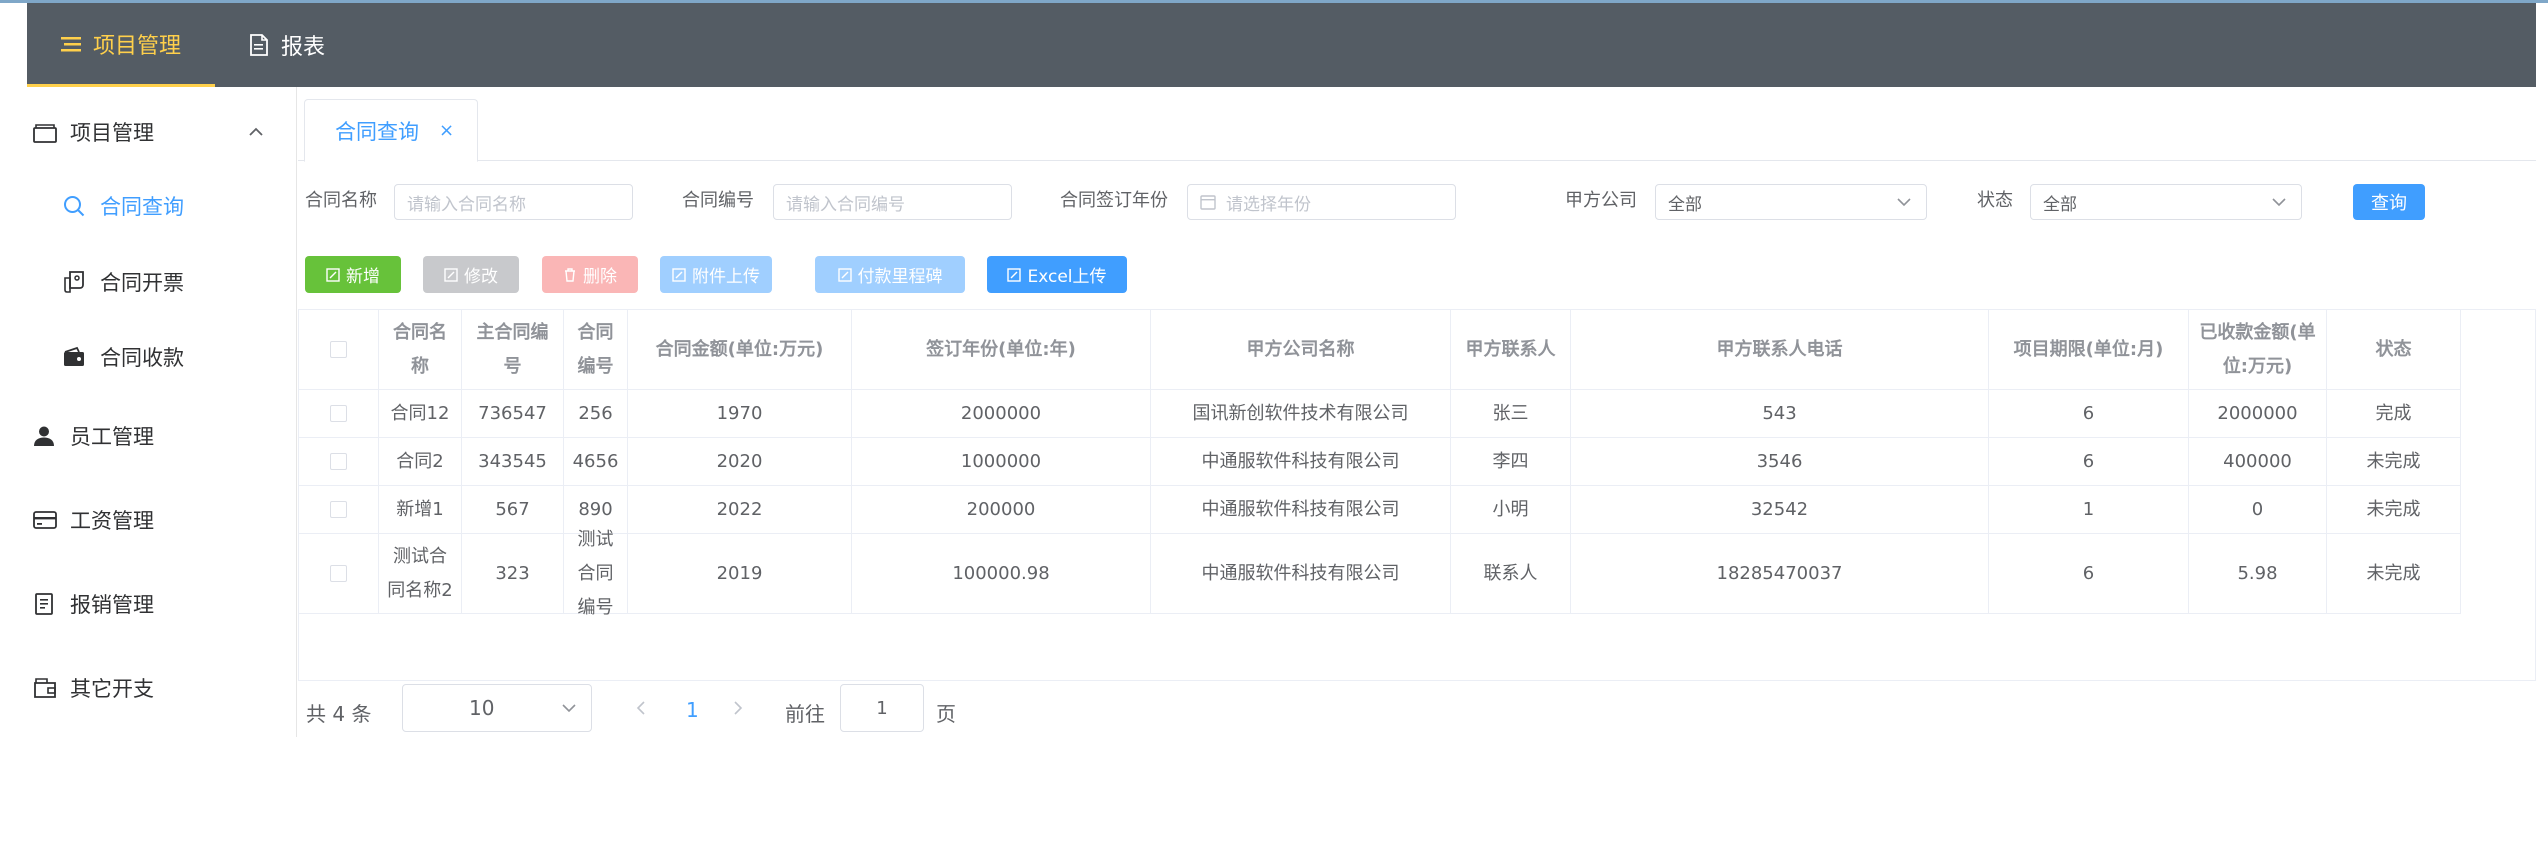 This screenshot has width=2548, height=847. Describe the element at coordinates (161, 520) in the screenshot. I see `sidebar-item-salary: 工资管理` at that location.